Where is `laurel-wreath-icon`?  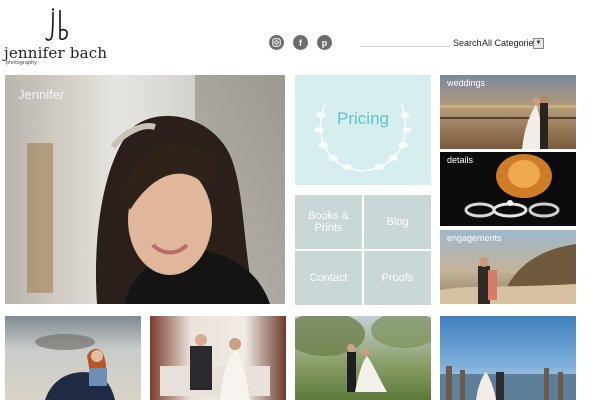
laurel-wreath-icon is located at coordinates (363, 137).